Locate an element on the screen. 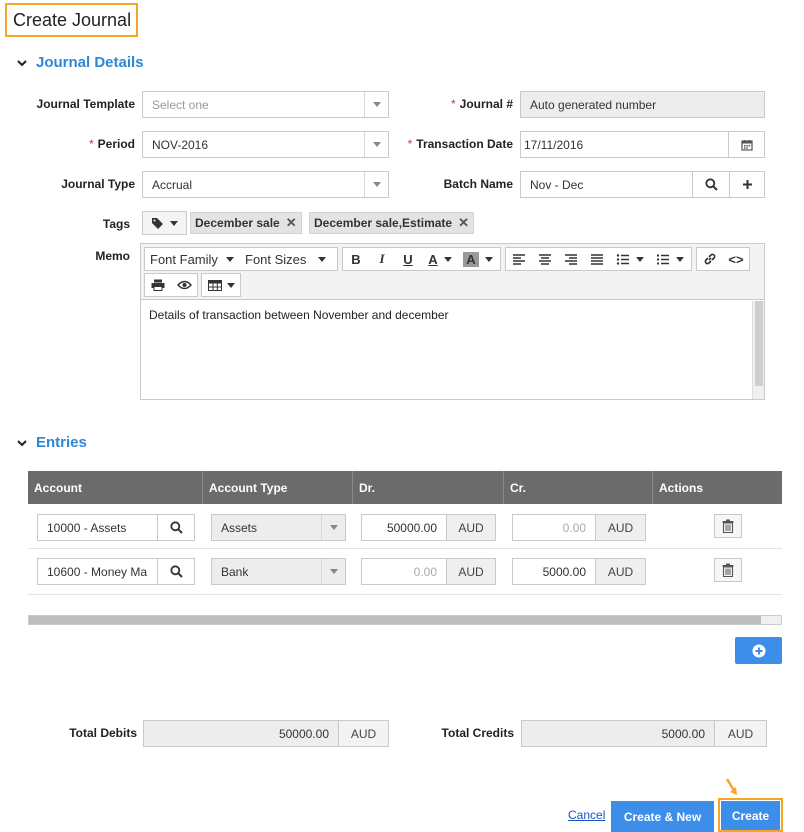 The height and width of the screenshot is (832, 804). transaction-date-input: 17/11/2016 is located at coordinates (624, 144).